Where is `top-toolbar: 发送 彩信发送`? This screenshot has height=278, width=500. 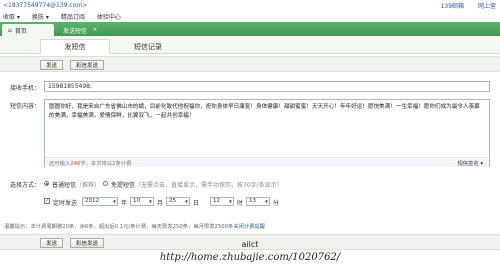 top-toolbar: 发送 彩信发送 is located at coordinates (250, 64).